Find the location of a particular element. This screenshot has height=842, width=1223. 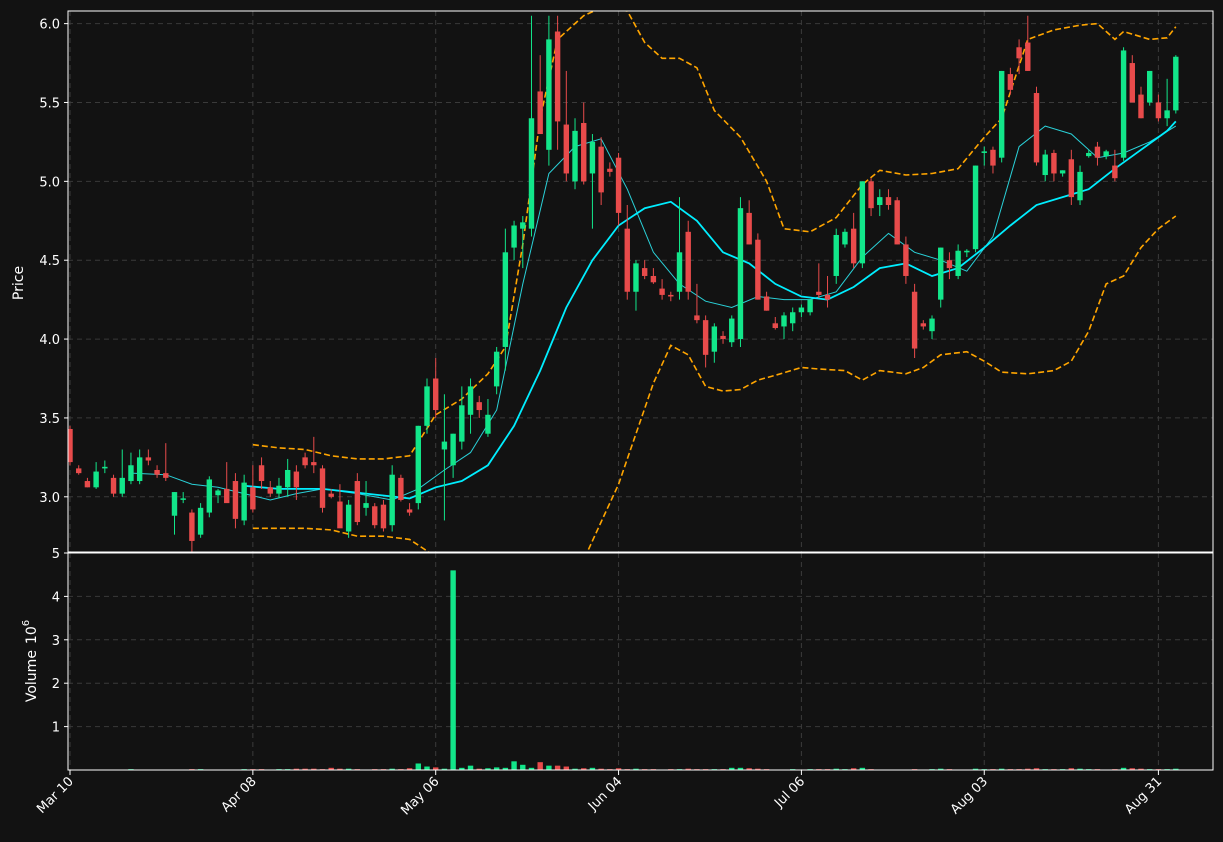

volume-axis-label: Volume106 is located at coordinates (30, 661).